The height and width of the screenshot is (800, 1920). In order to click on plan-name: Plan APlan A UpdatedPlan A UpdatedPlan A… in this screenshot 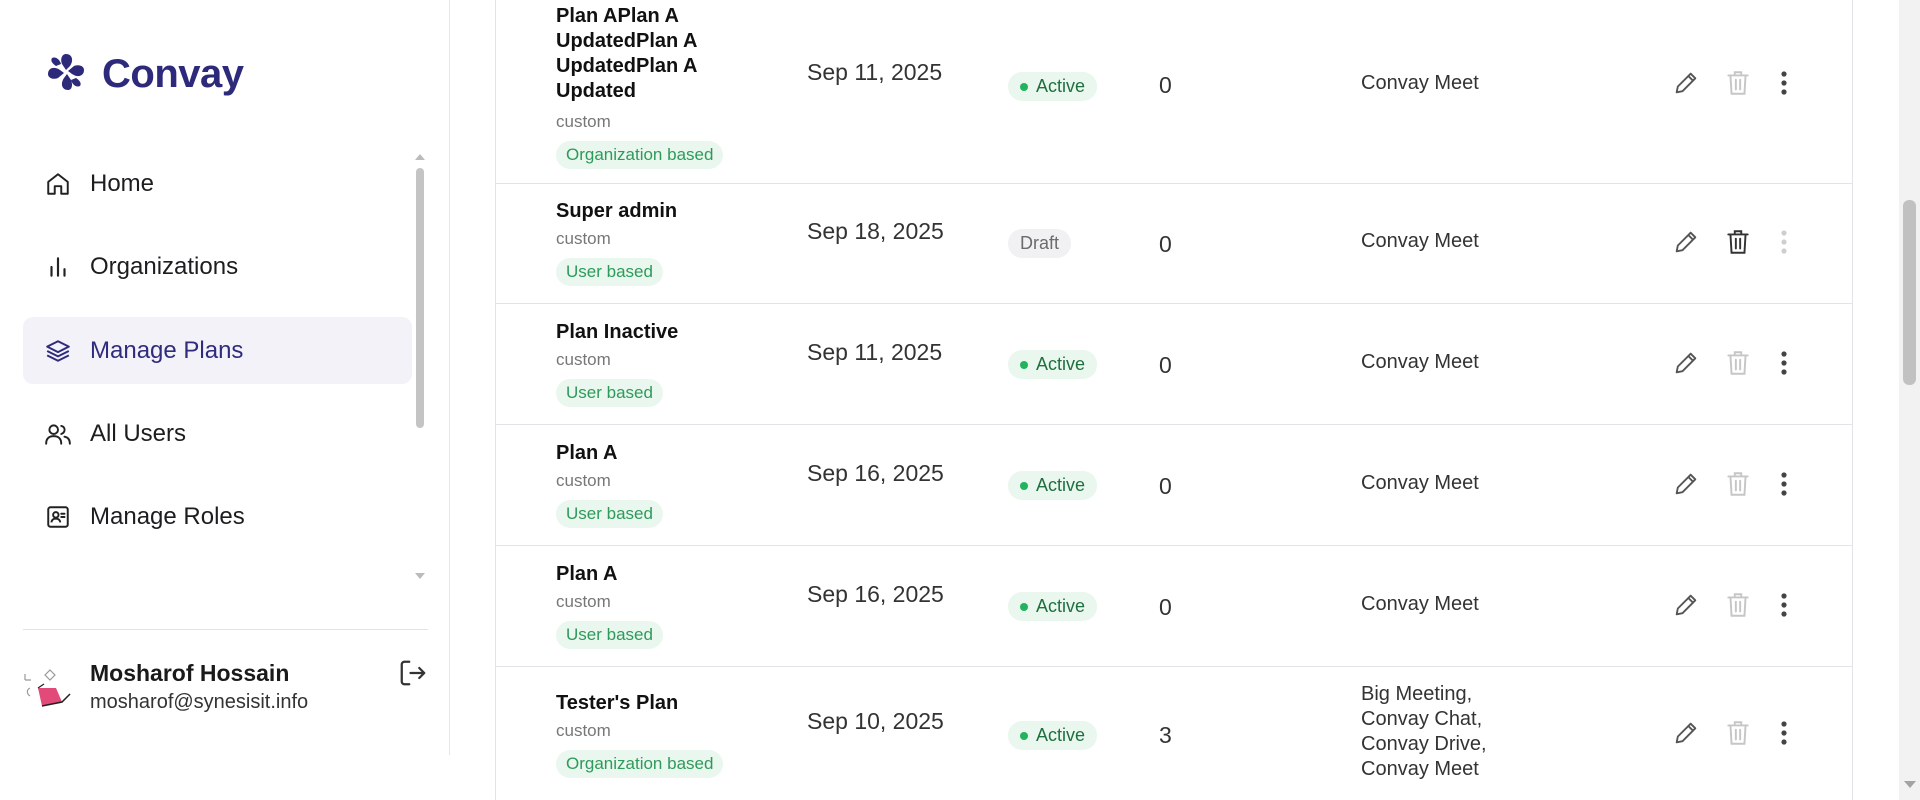, I will do `click(641, 54)`.